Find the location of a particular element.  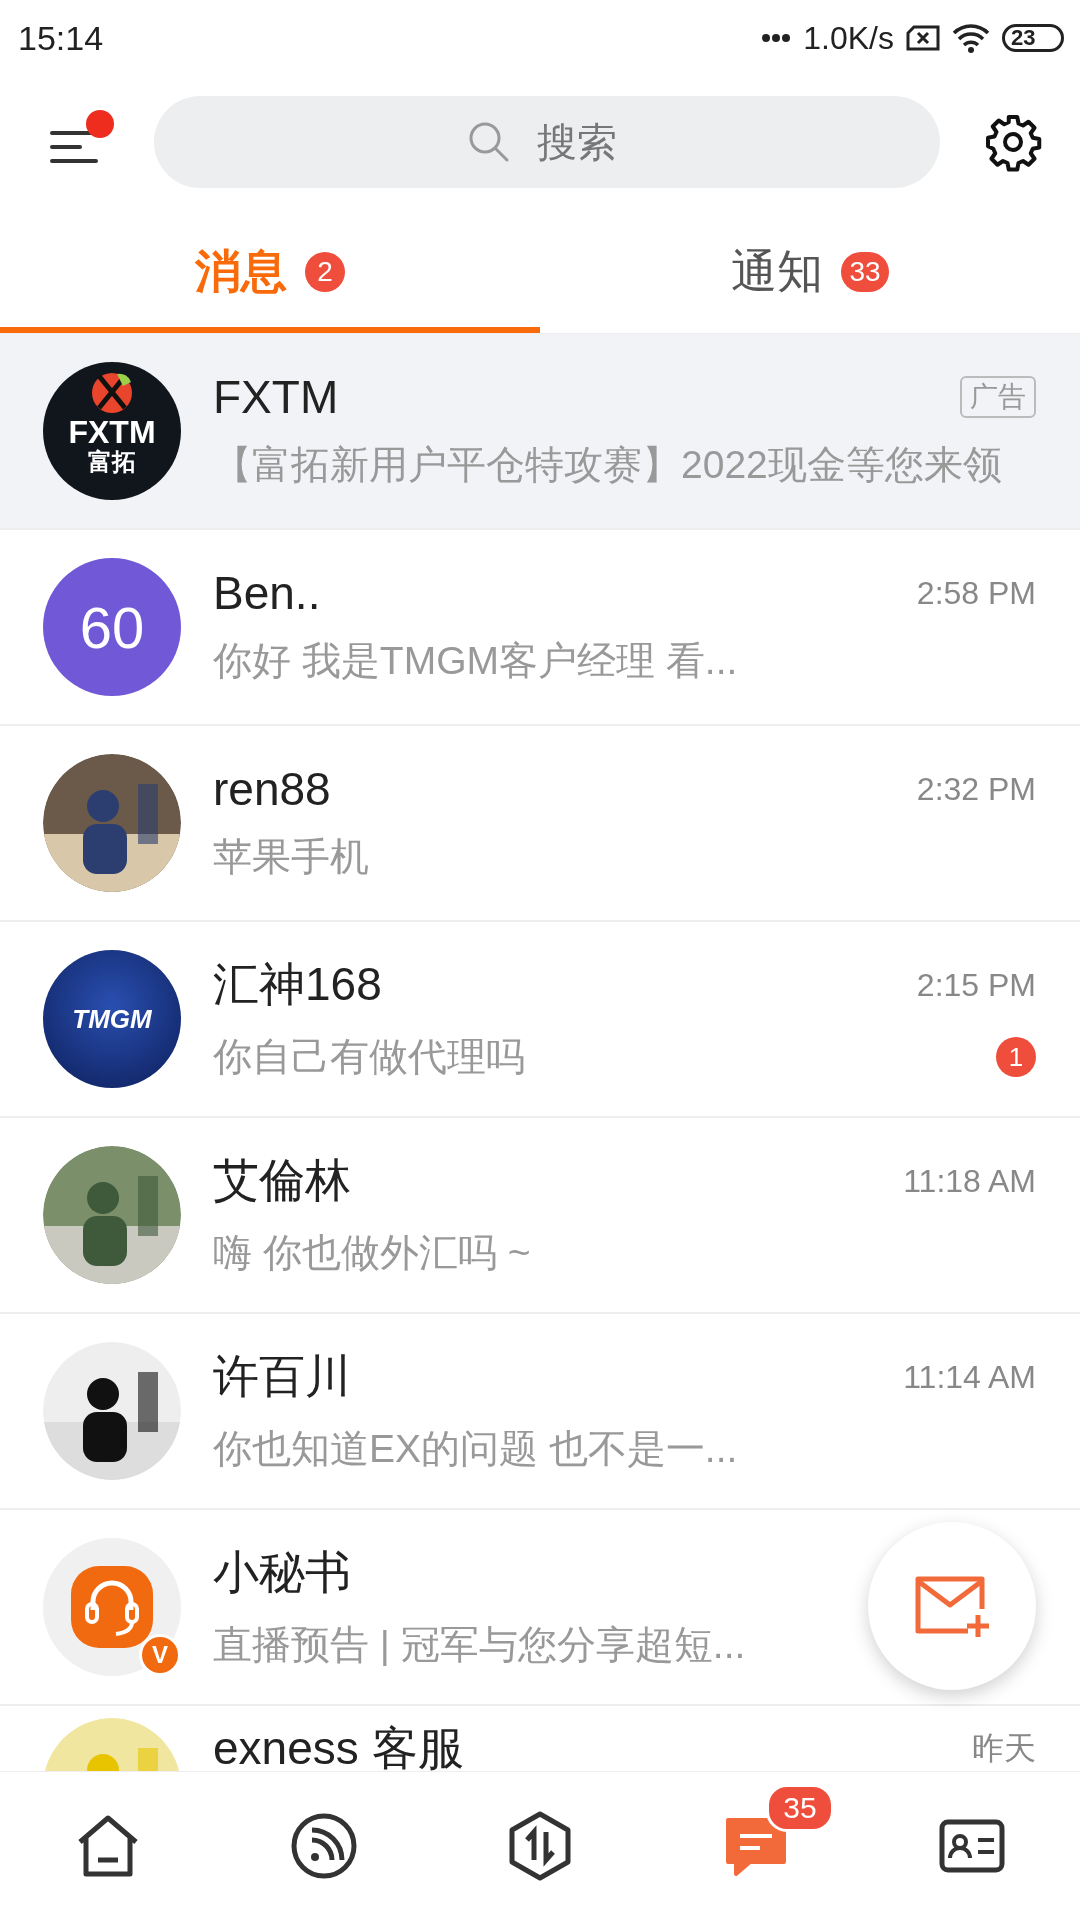

message-preview: 【富拓新用户平仓特攻赛】2022现金等您来领 is located at coordinates (607, 465).